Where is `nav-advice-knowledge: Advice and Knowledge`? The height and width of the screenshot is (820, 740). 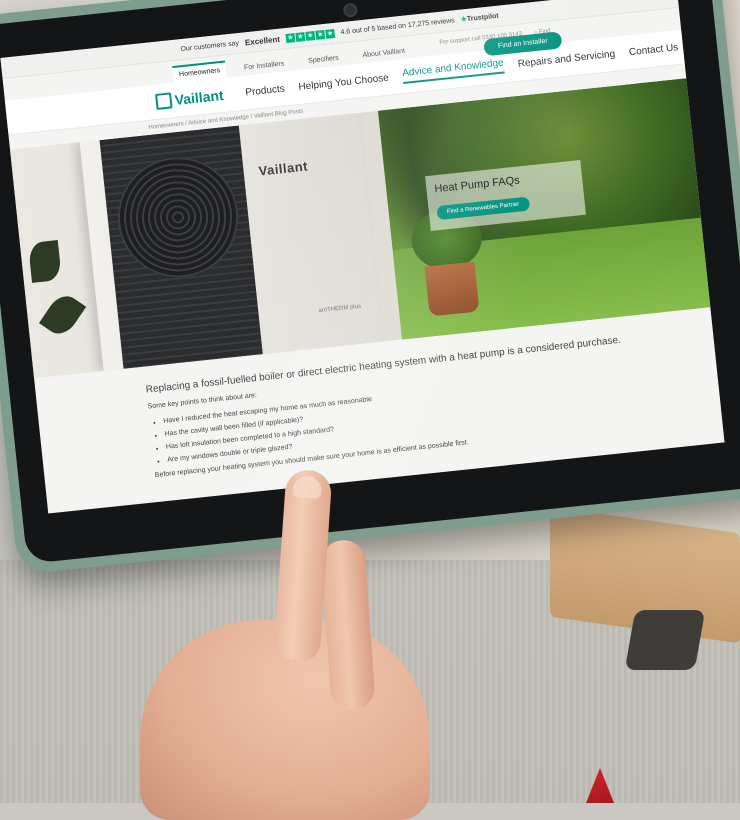 nav-advice-knowledge: Advice and Knowledge is located at coordinates (453, 71).